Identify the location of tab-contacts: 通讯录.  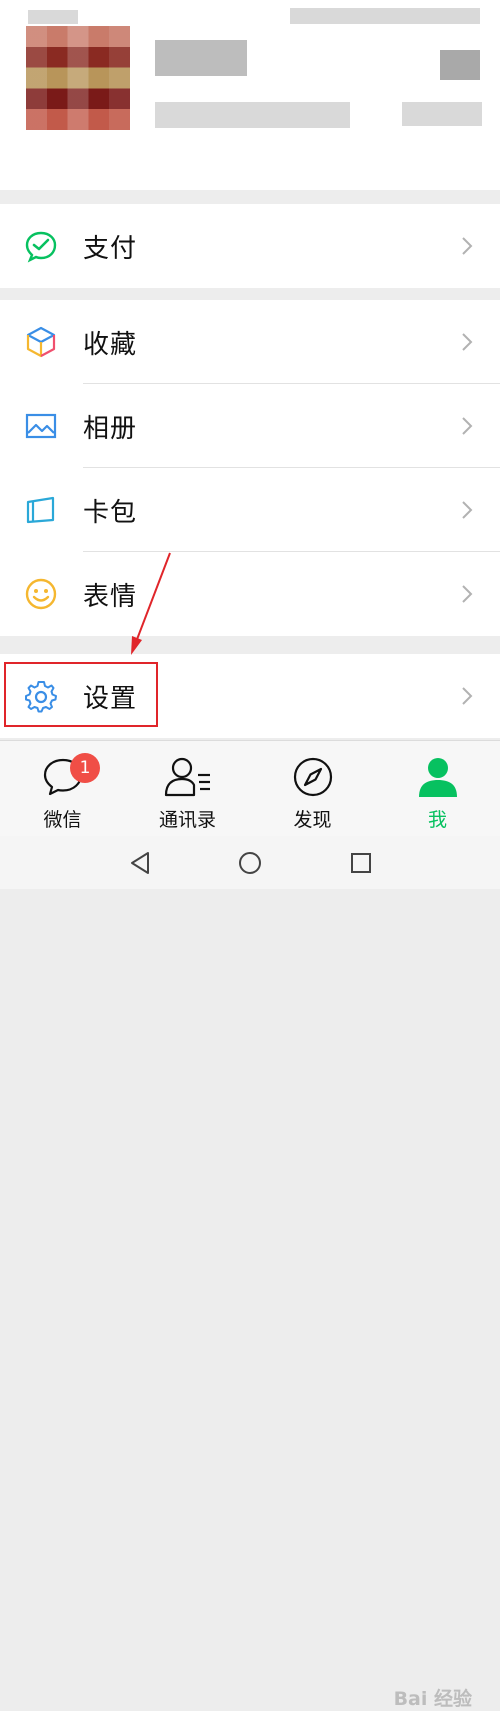
(187, 789).